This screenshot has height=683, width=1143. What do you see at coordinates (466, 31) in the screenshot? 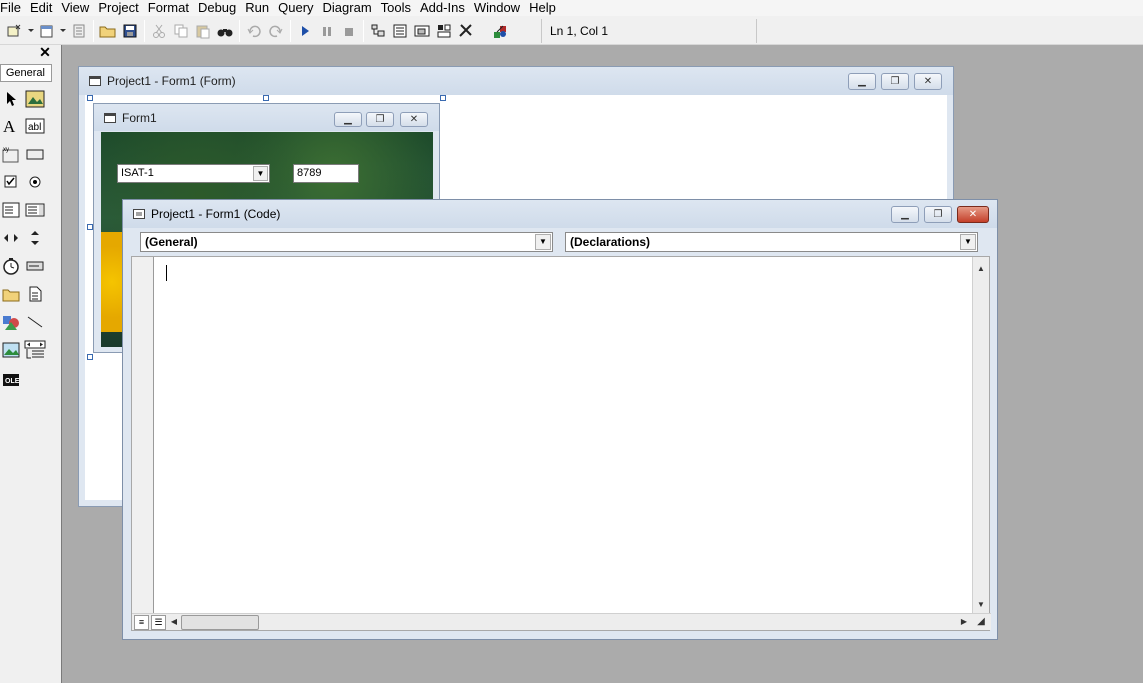
I see `toolbox-icon` at bounding box center [466, 31].